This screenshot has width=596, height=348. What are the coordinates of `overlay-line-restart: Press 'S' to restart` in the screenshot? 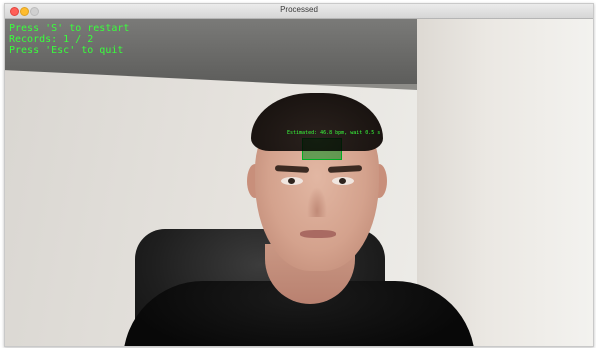 It's located at (69, 28).